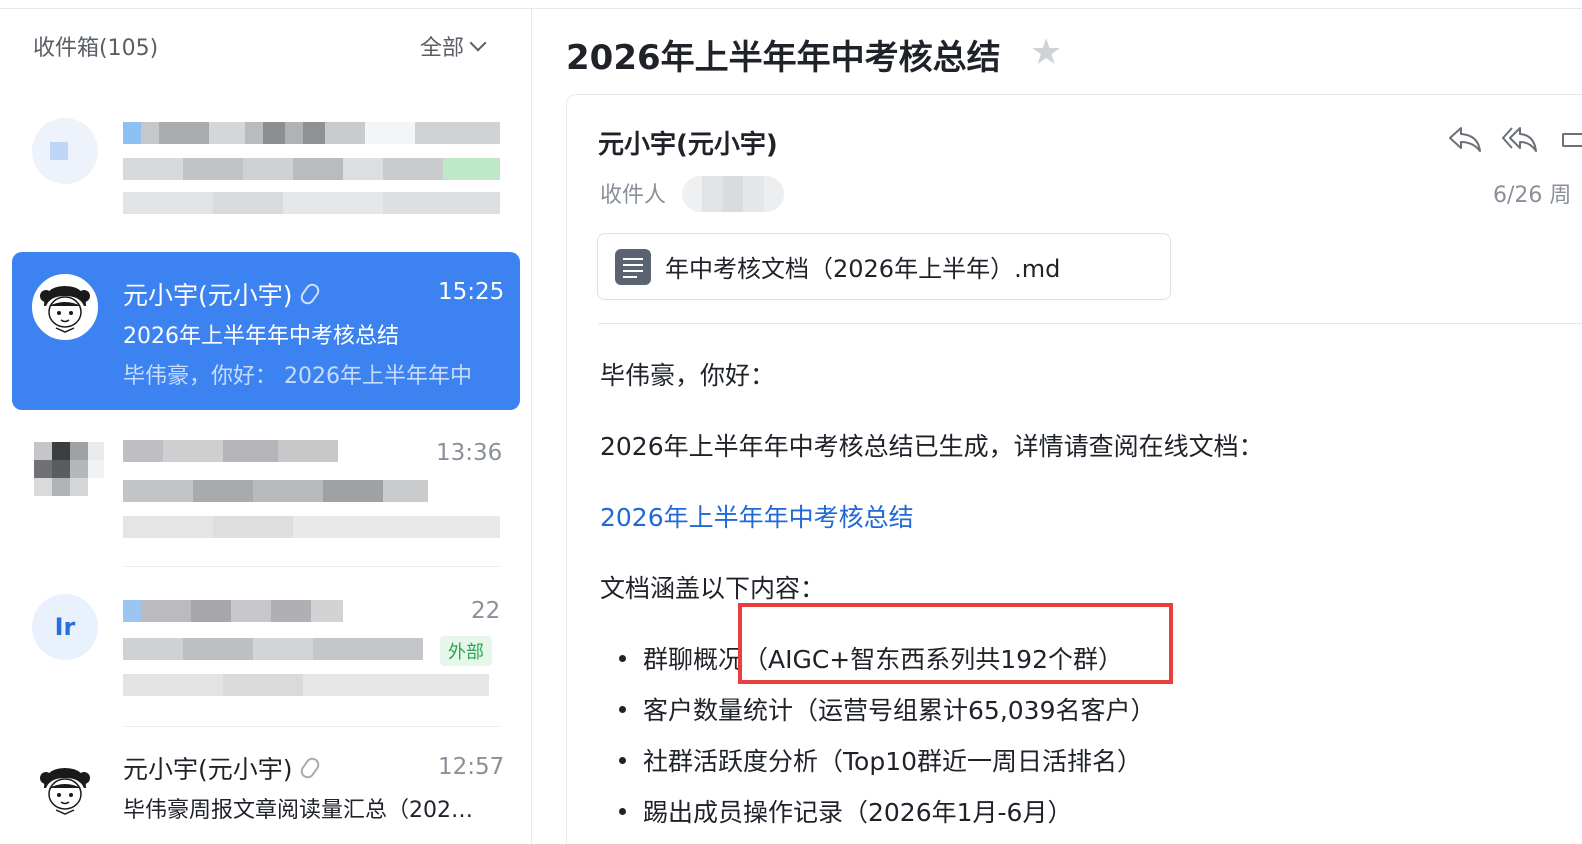 The image size is (1582, 844). Describe the element at coordinates (469, 453) in the screenshot. I see `list-item-time: 13:36` at that location.